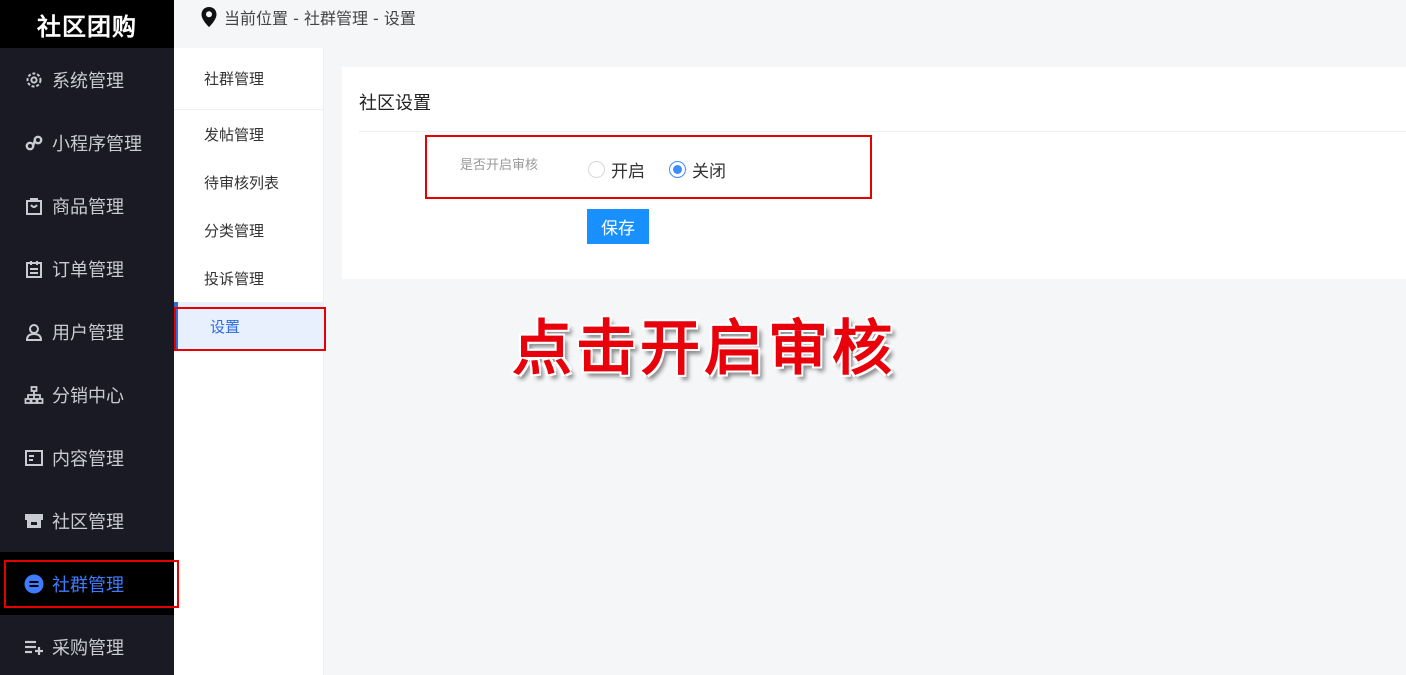 The image size is (1406, 675). What do you see at coordinates (87, 24) in the screenshot?
I see `brand-logo: 社区团购` at bounding box center [87, 24].